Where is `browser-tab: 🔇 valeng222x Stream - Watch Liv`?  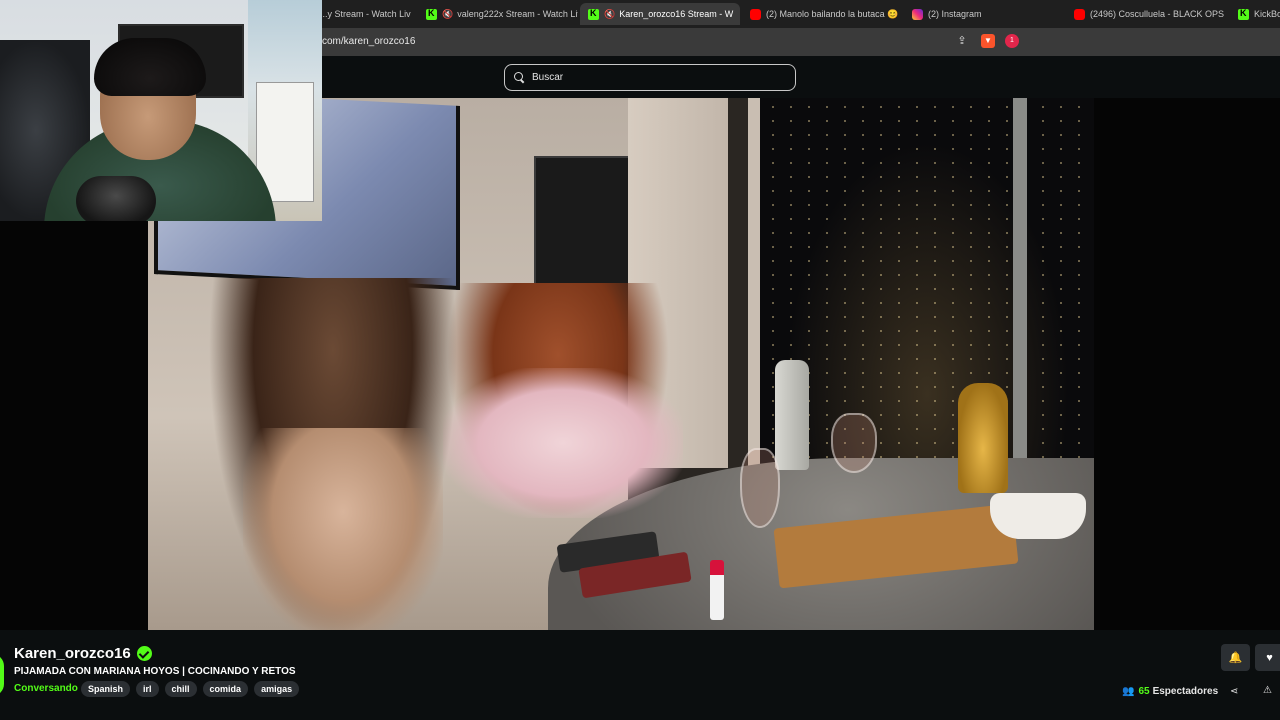
browser-tab: 🔇 valeng222x Stream - Watch Liv is located at coordinates (498, 14).